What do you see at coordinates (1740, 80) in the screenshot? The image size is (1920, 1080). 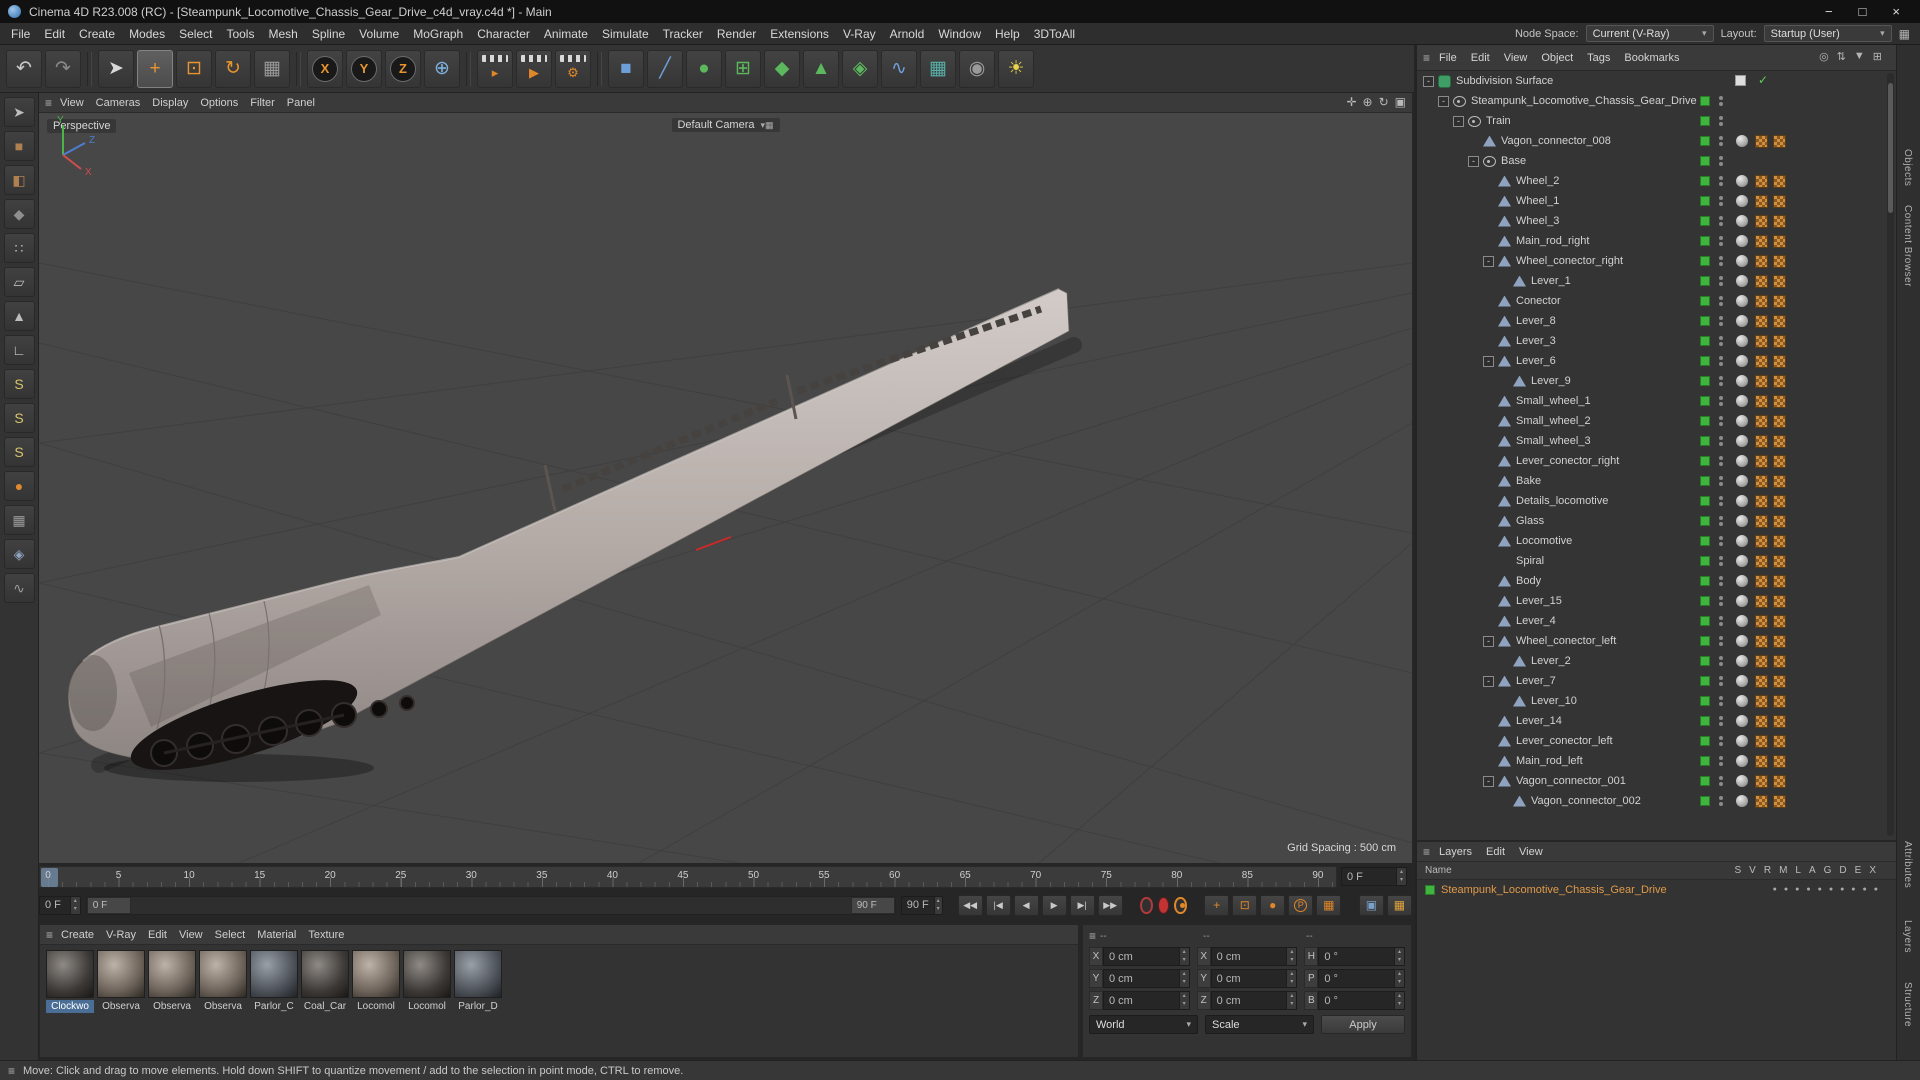 I see `enable-toggle` at bounding box center [1740, 80].